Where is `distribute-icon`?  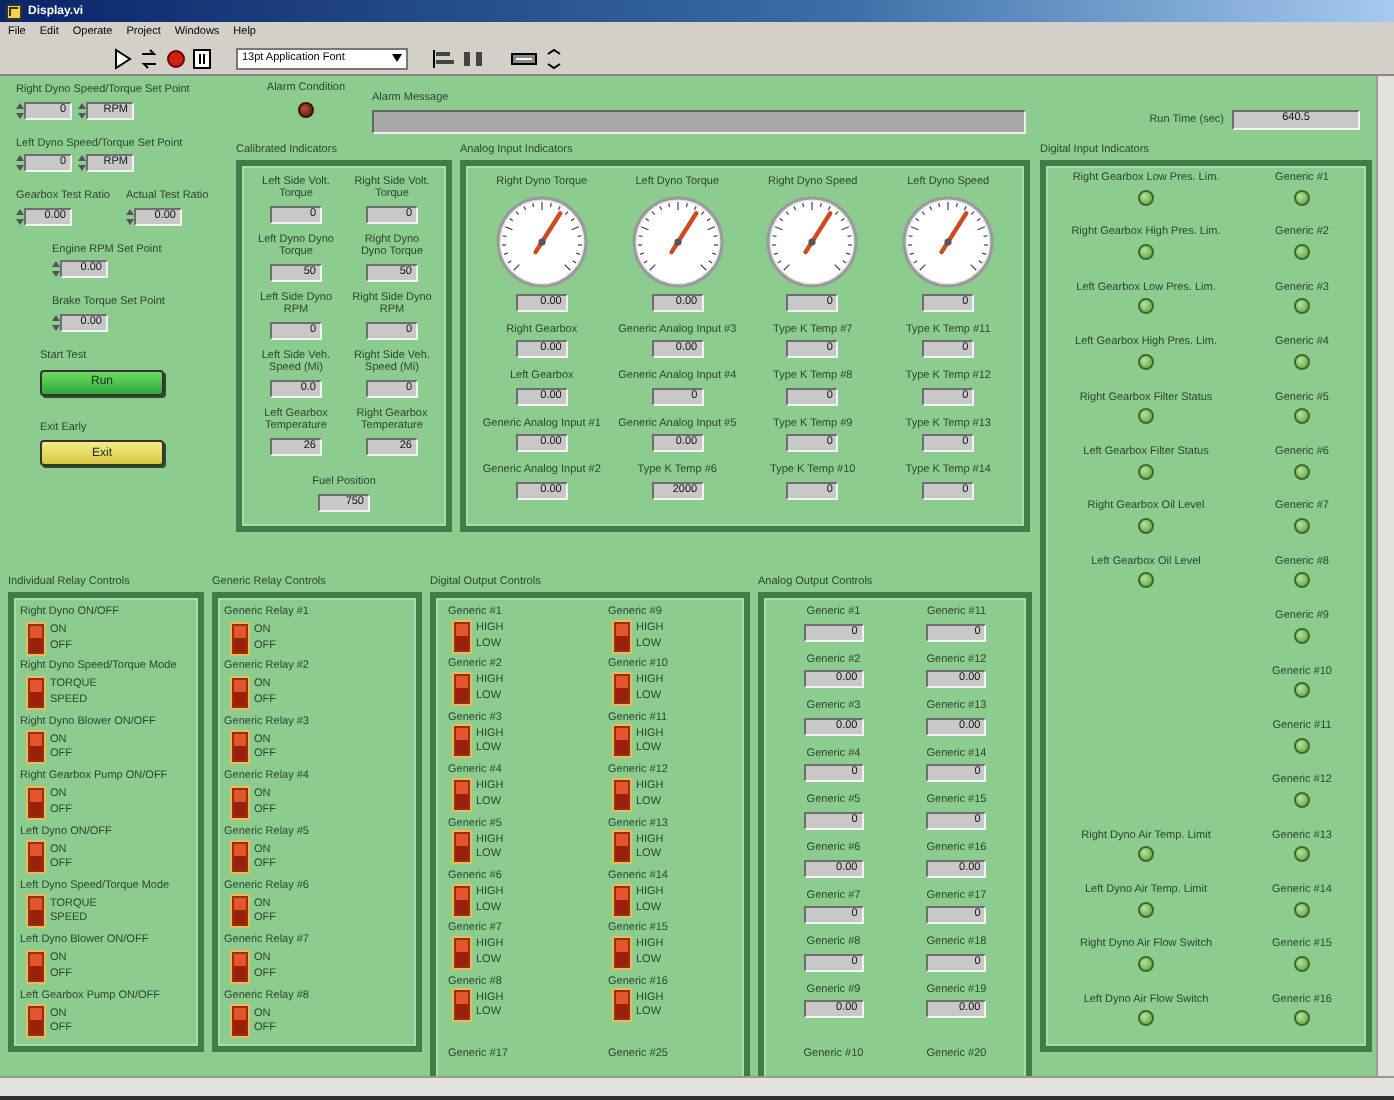 distribute-icon is located at coordinates (474, 58).